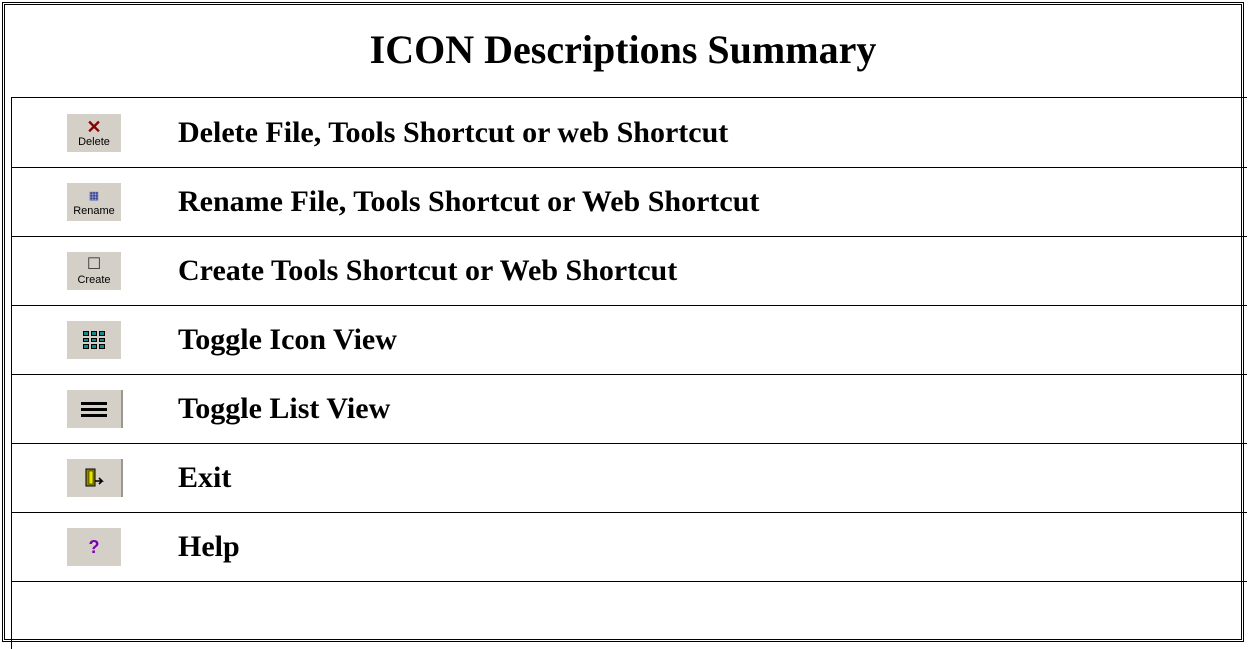 Image resolution: width=1248 pixels, height=649 pixels. I want to click on question-mark-icon: ?, so click(94, 547).